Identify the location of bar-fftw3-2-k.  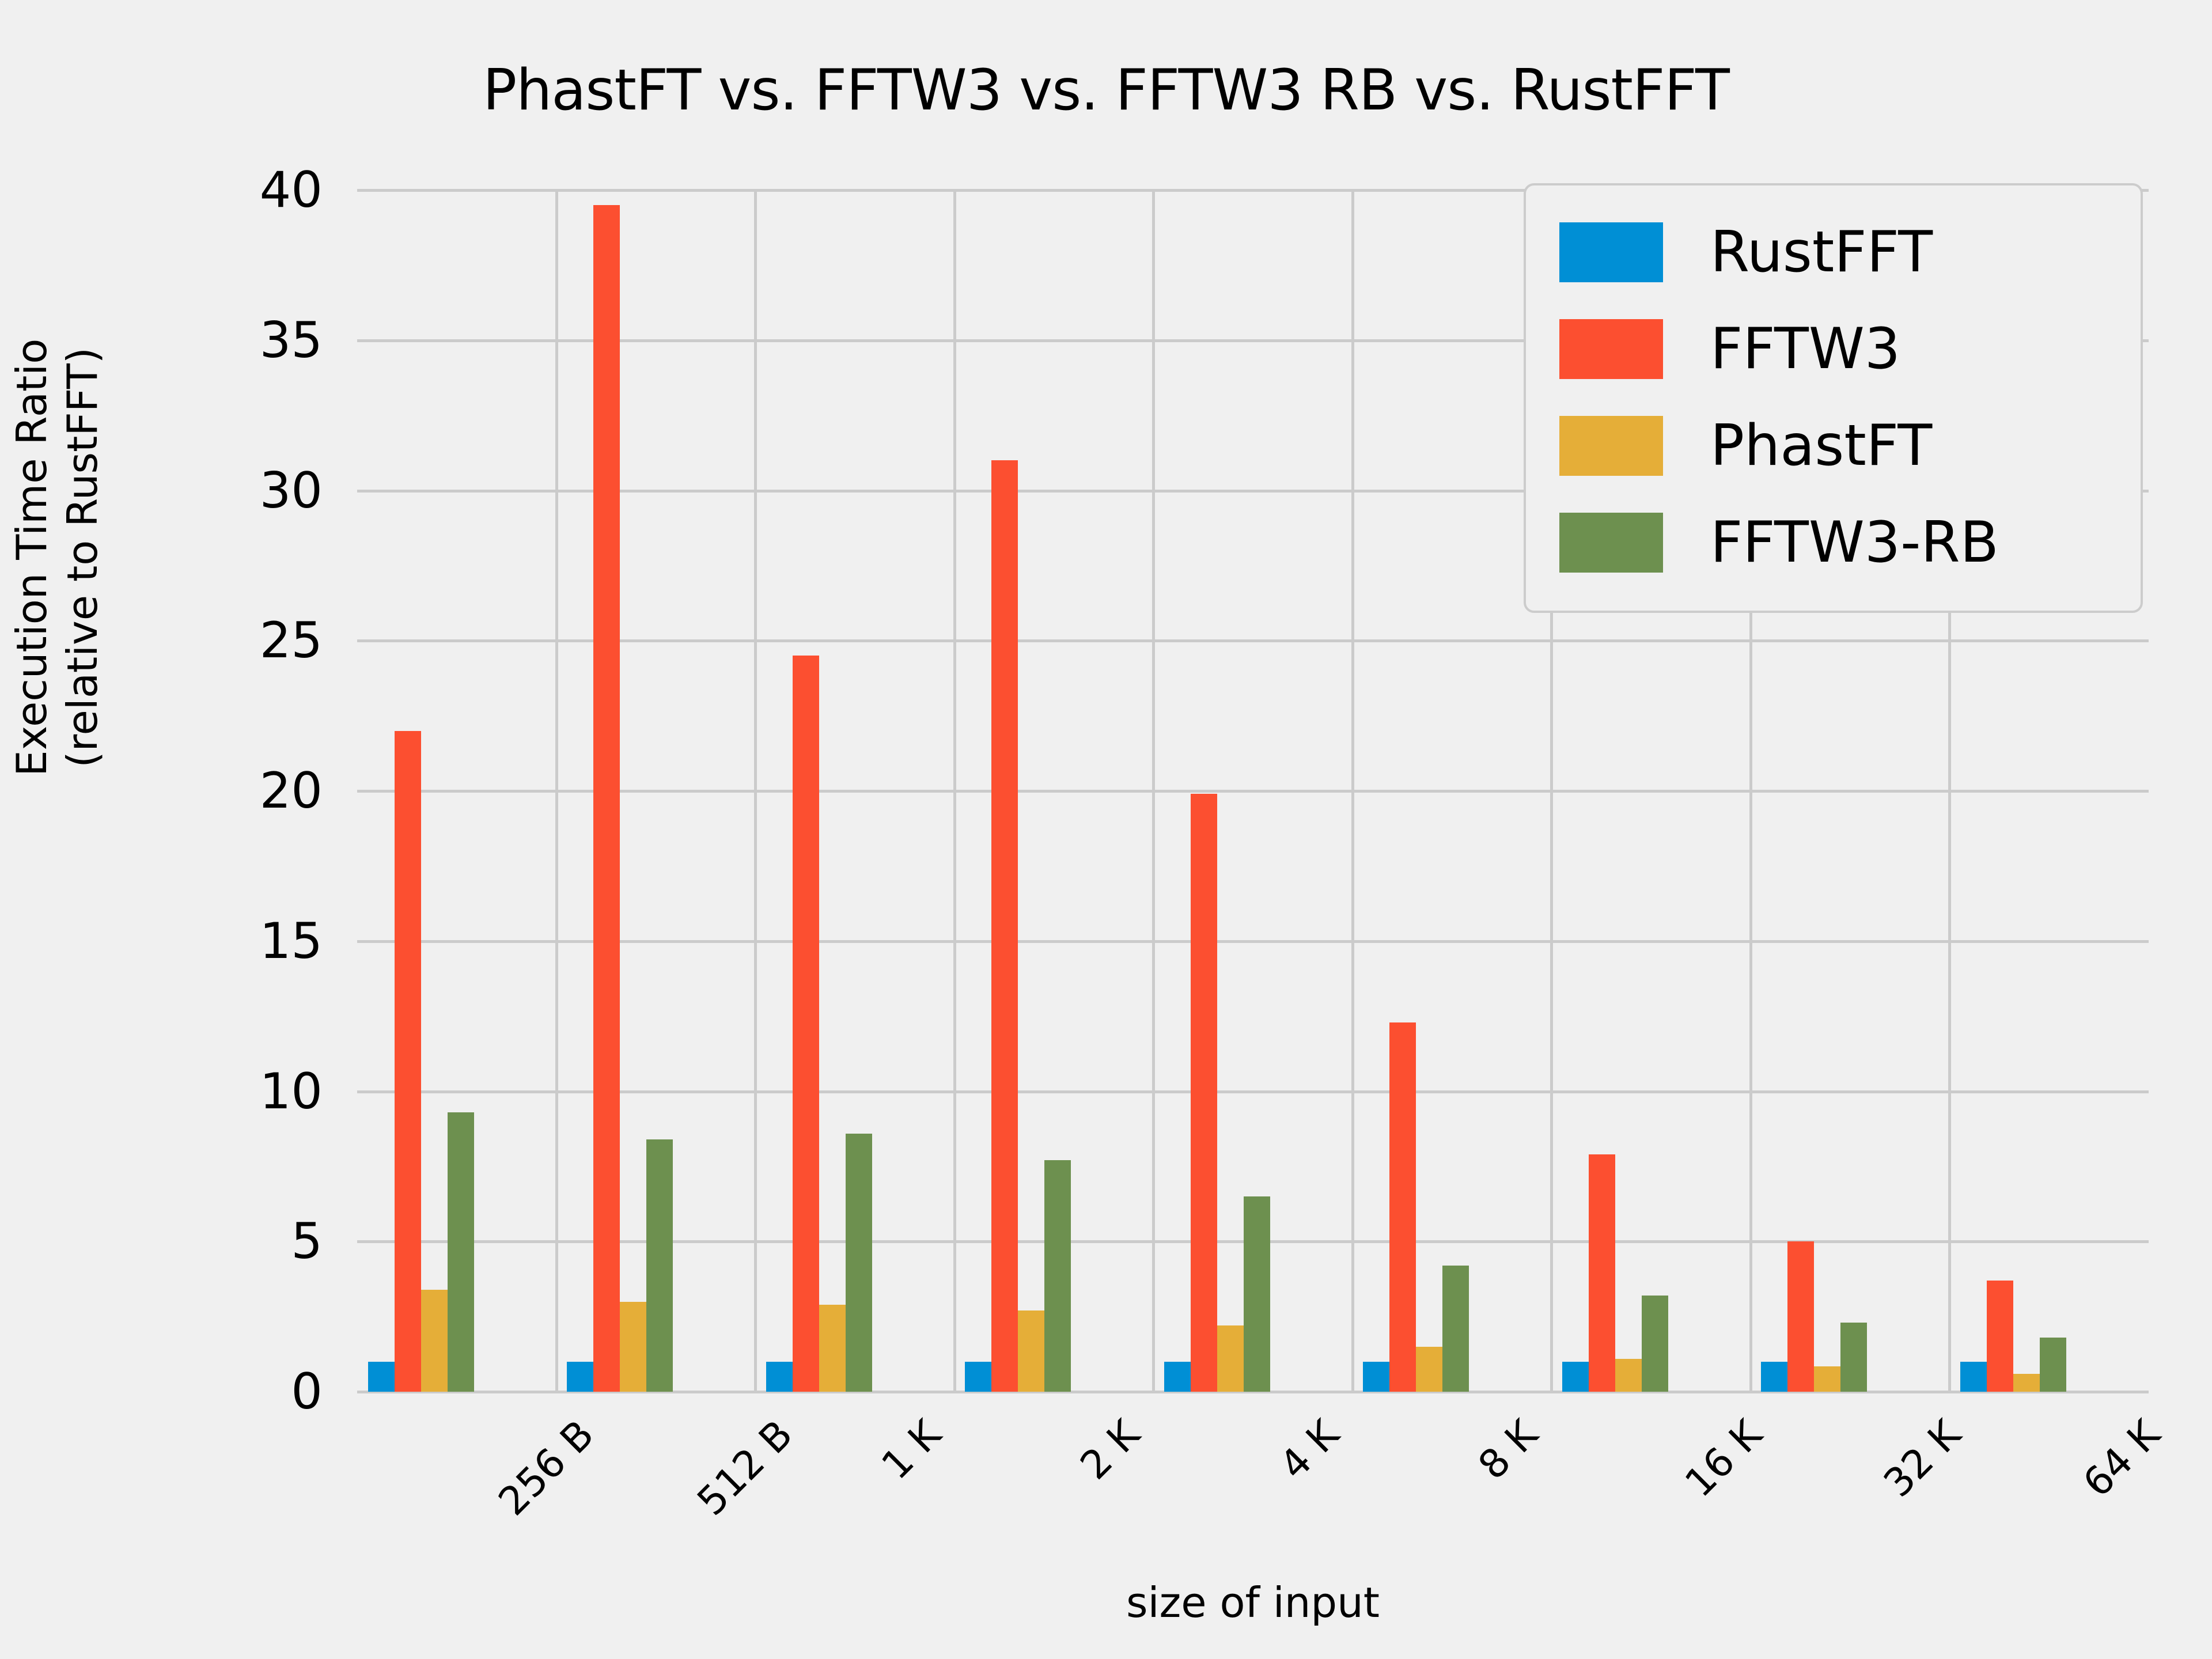
(1004, 926).